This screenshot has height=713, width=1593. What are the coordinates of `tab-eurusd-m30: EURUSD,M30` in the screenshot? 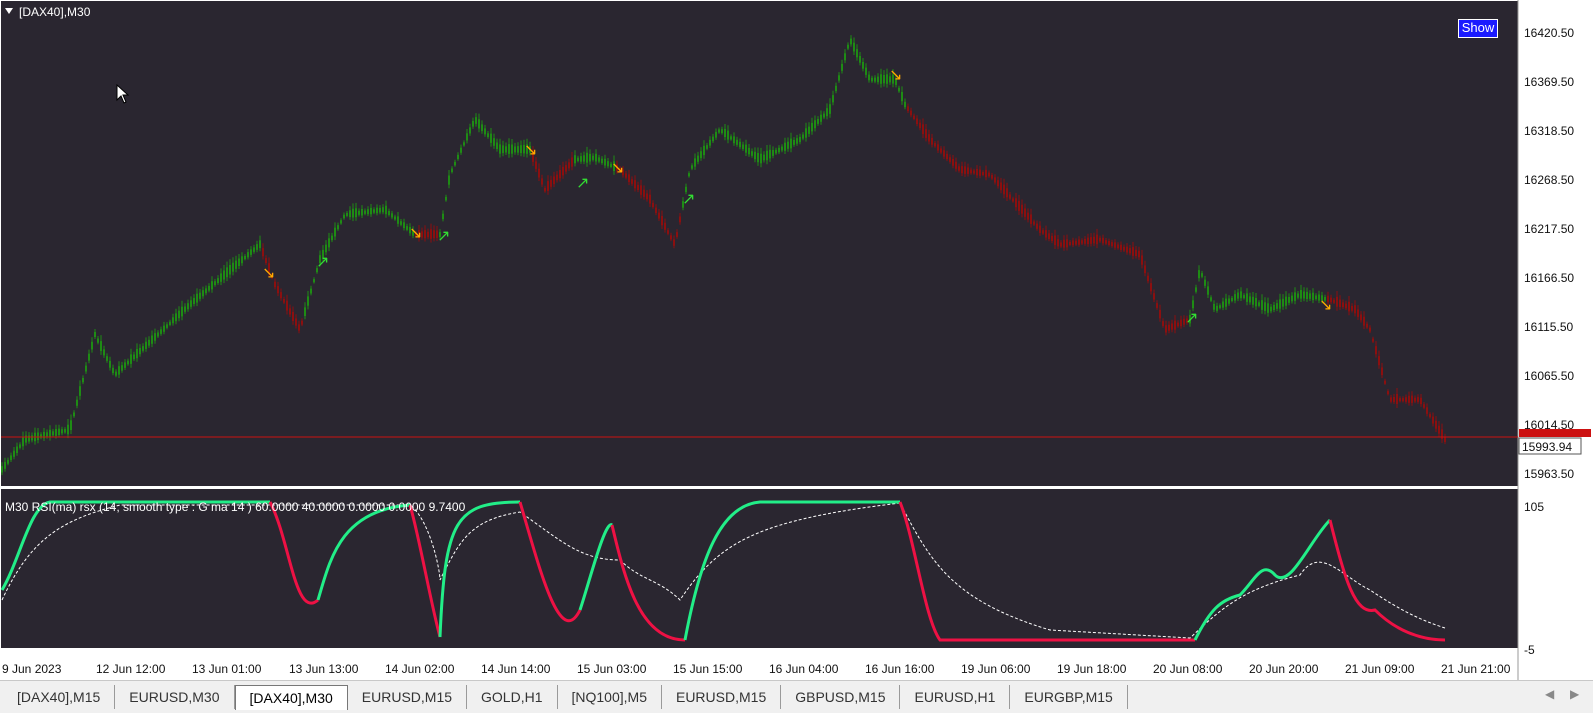 It's located at (175, 697).